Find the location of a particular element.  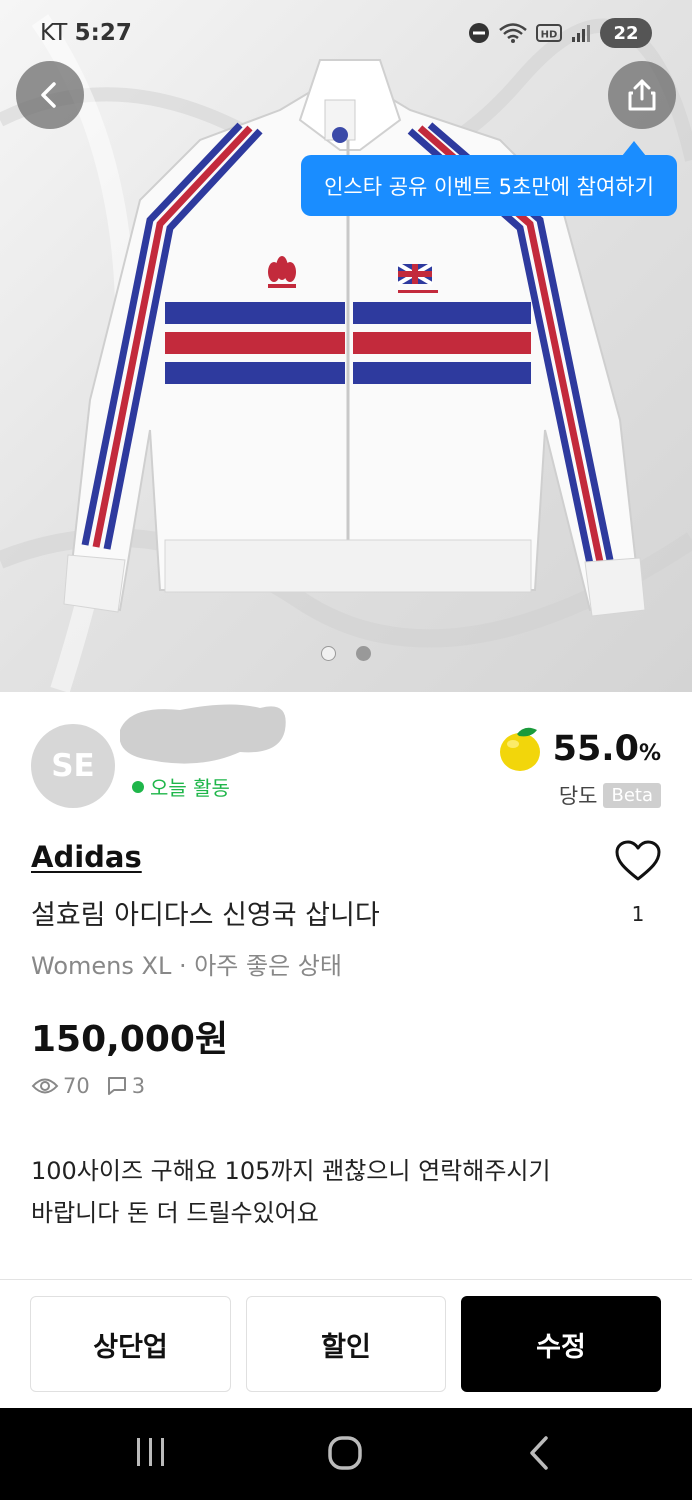

back-arrow-icon is located at coordinates (48, 95).